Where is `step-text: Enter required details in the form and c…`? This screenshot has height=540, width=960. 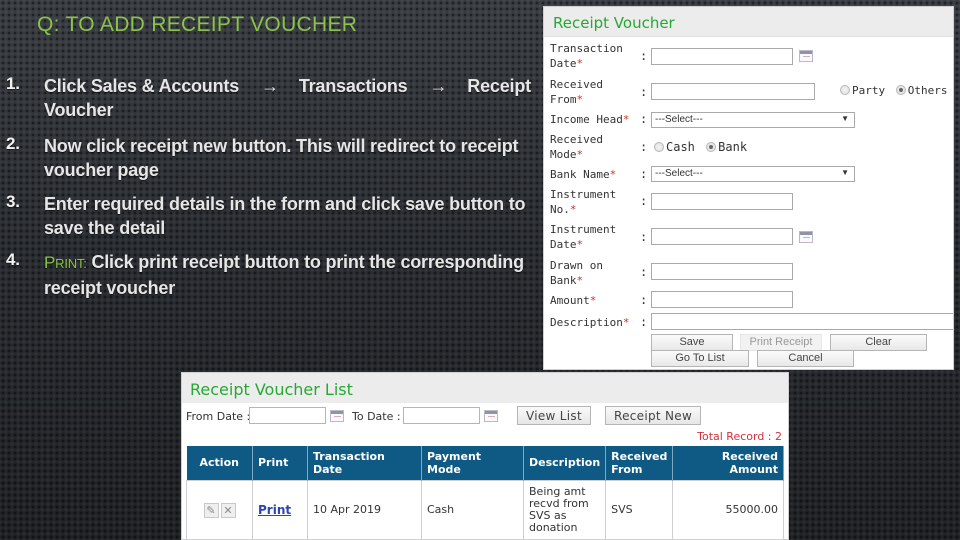
step-text: Enter required details in the form and c… is located at coordinates (285, 216).